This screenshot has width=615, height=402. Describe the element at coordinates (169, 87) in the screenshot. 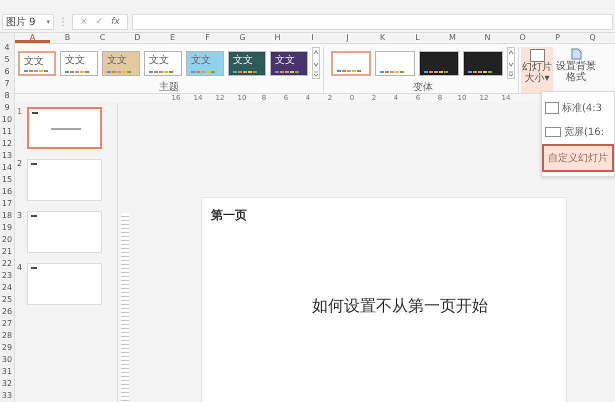

I see `group-label: 主题` at that location.